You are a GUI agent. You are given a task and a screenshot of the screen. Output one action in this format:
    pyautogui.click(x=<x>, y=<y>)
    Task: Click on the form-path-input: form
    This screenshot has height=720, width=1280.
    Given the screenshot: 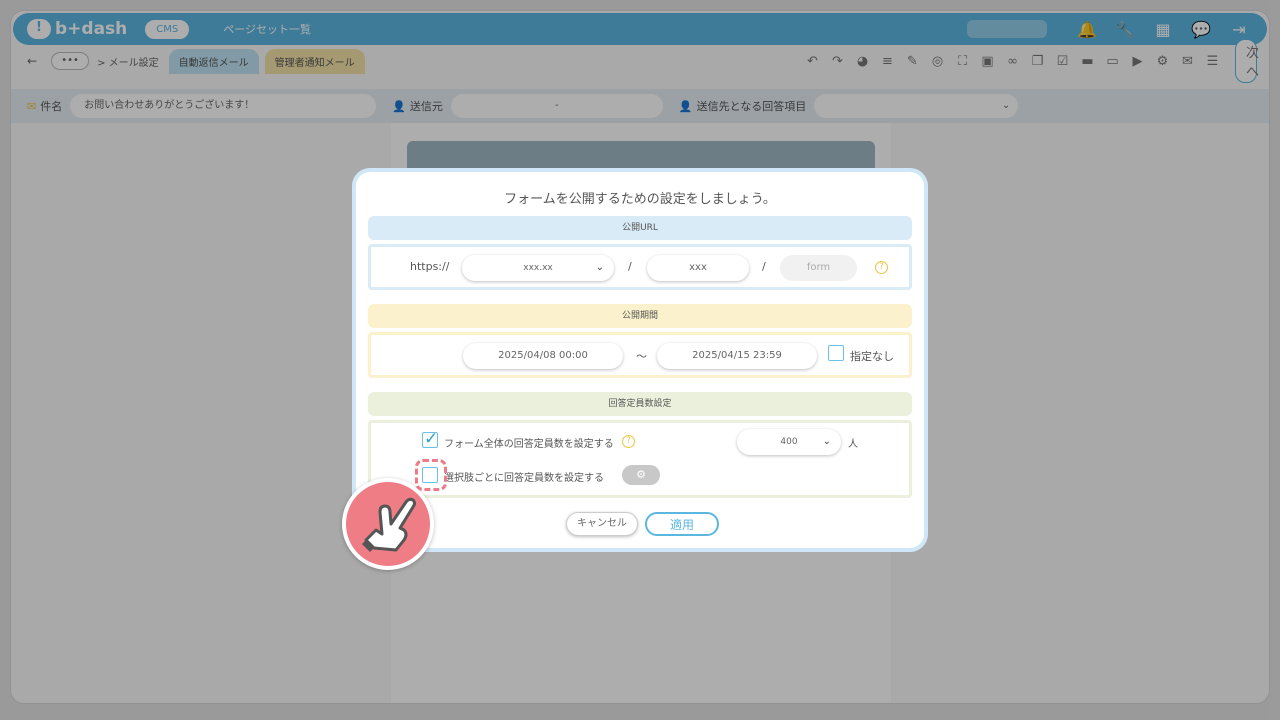 What is the action you would take?
    pyautogui.click(x=818, y=268)
    